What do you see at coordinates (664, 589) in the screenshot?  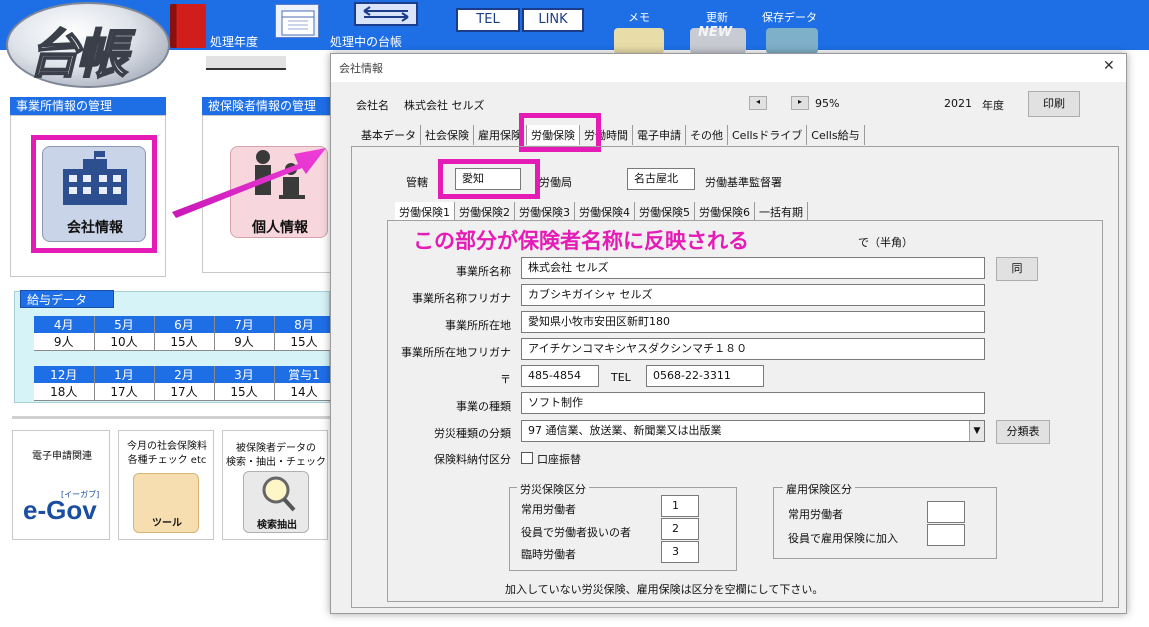 I see `footer-note: 加入していない労災保険、雇用保険は区分を空欄にして下さい。` at bounding box center [664, 589].